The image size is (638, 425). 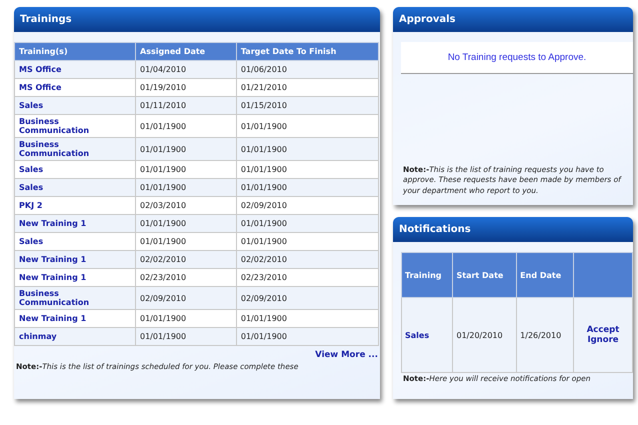 What do you see at coordinates (545, 275) in the screenshot?
I see `column-header: End Date` at bounding box center [545, 275].